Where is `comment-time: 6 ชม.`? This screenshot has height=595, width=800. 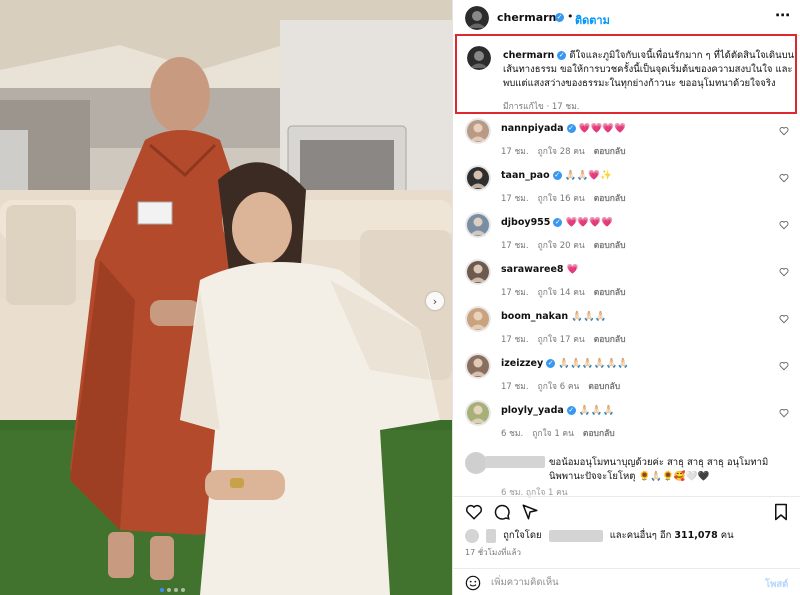
comment-time: 6 ชม. is located at coordinates (512, 434).